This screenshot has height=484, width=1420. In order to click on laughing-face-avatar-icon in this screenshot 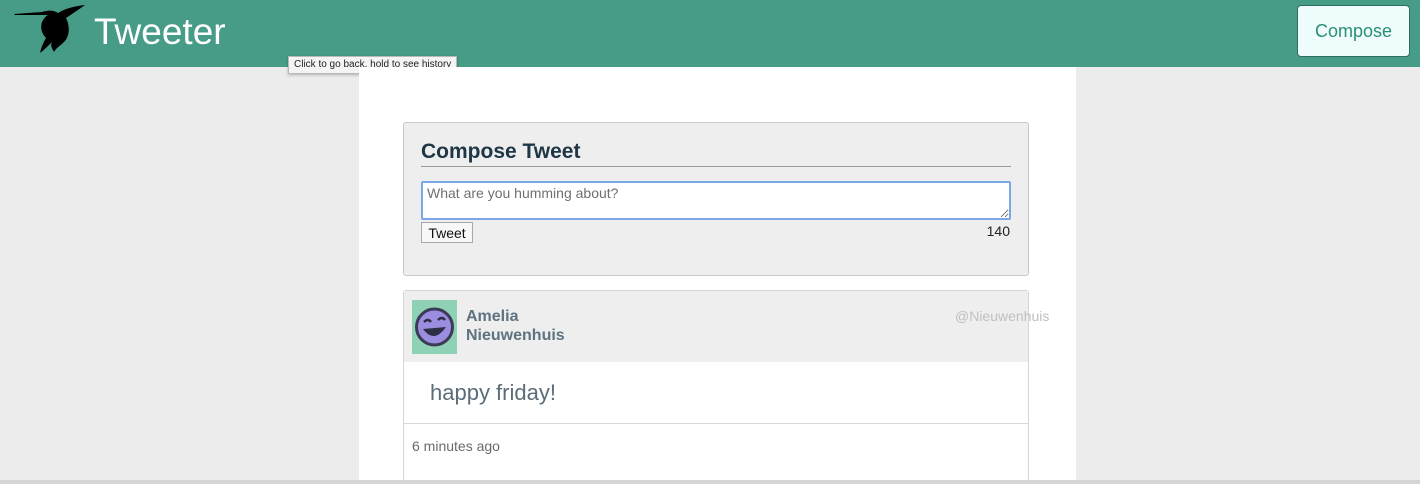, I will do `click(434, 327)`.